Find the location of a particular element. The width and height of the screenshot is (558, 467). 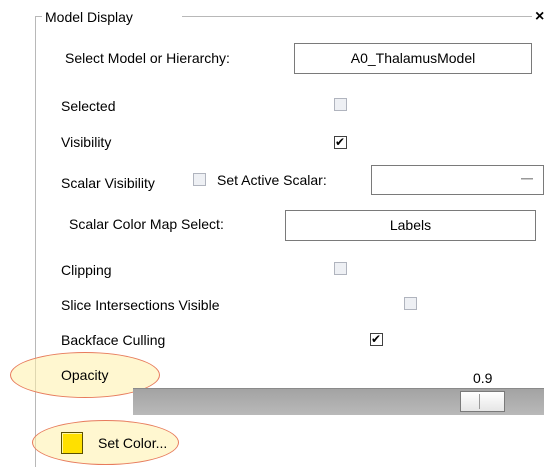

opacity-label: Opacity is located at coordinates (85, 375).